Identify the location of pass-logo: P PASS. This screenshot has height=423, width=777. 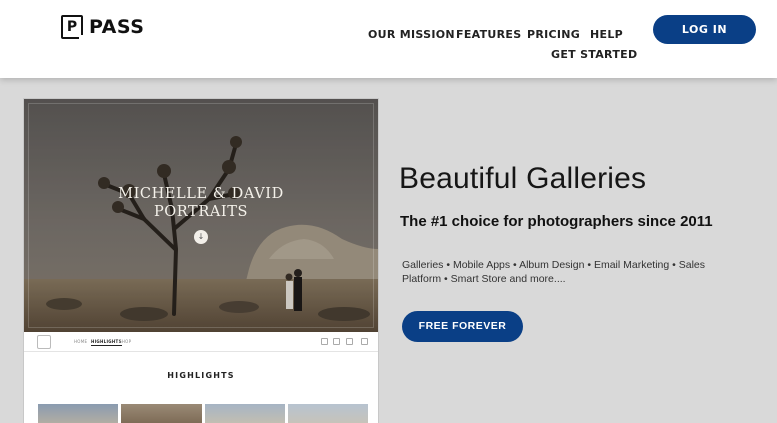
(103, 28).